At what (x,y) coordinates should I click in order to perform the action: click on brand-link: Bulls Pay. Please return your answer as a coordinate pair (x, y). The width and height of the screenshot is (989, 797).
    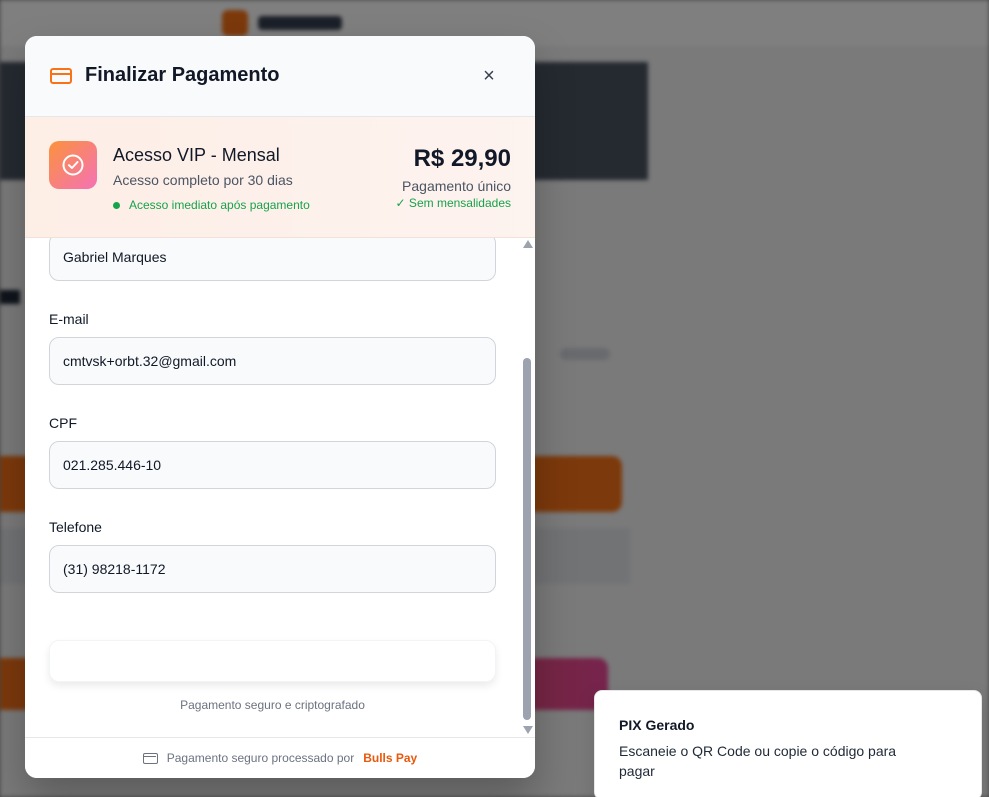
    Looking at the image, I should click on (390, 758).